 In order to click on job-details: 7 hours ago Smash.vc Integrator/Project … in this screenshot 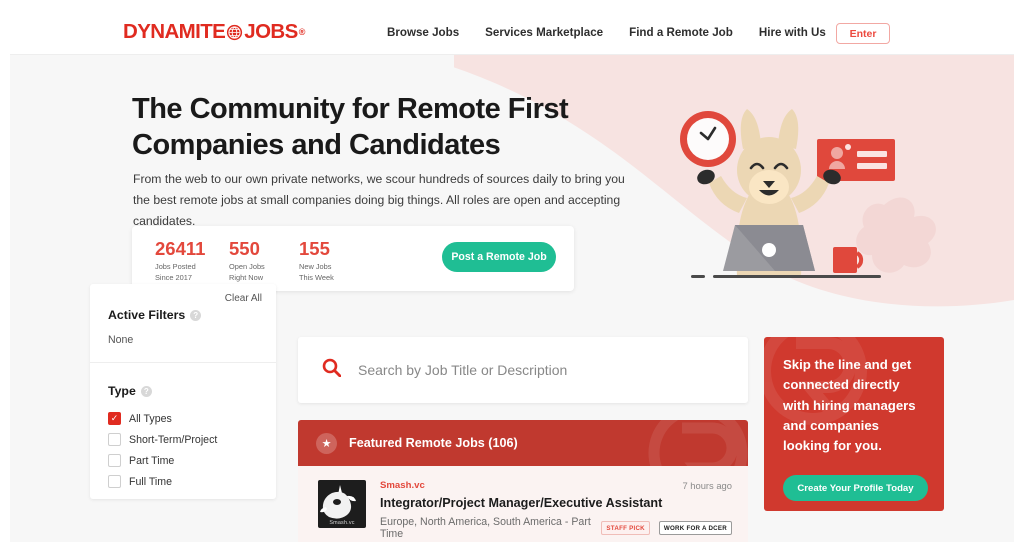, I will do `click(556, 510)`.